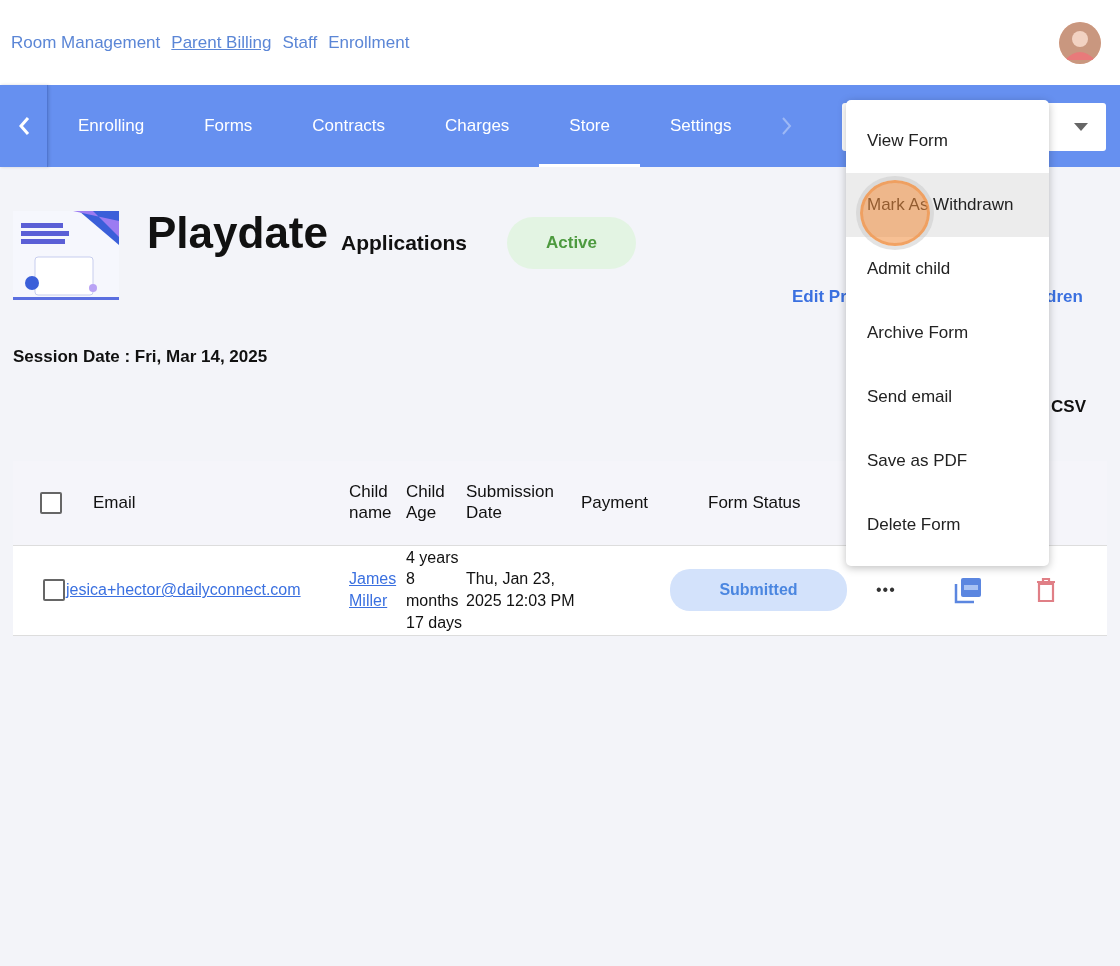 The width and height of the screenshot is (1120, 966). Describe the element at coordinates (758, 590) in the screenshot. I see `status-badge: Submitted` at that location.